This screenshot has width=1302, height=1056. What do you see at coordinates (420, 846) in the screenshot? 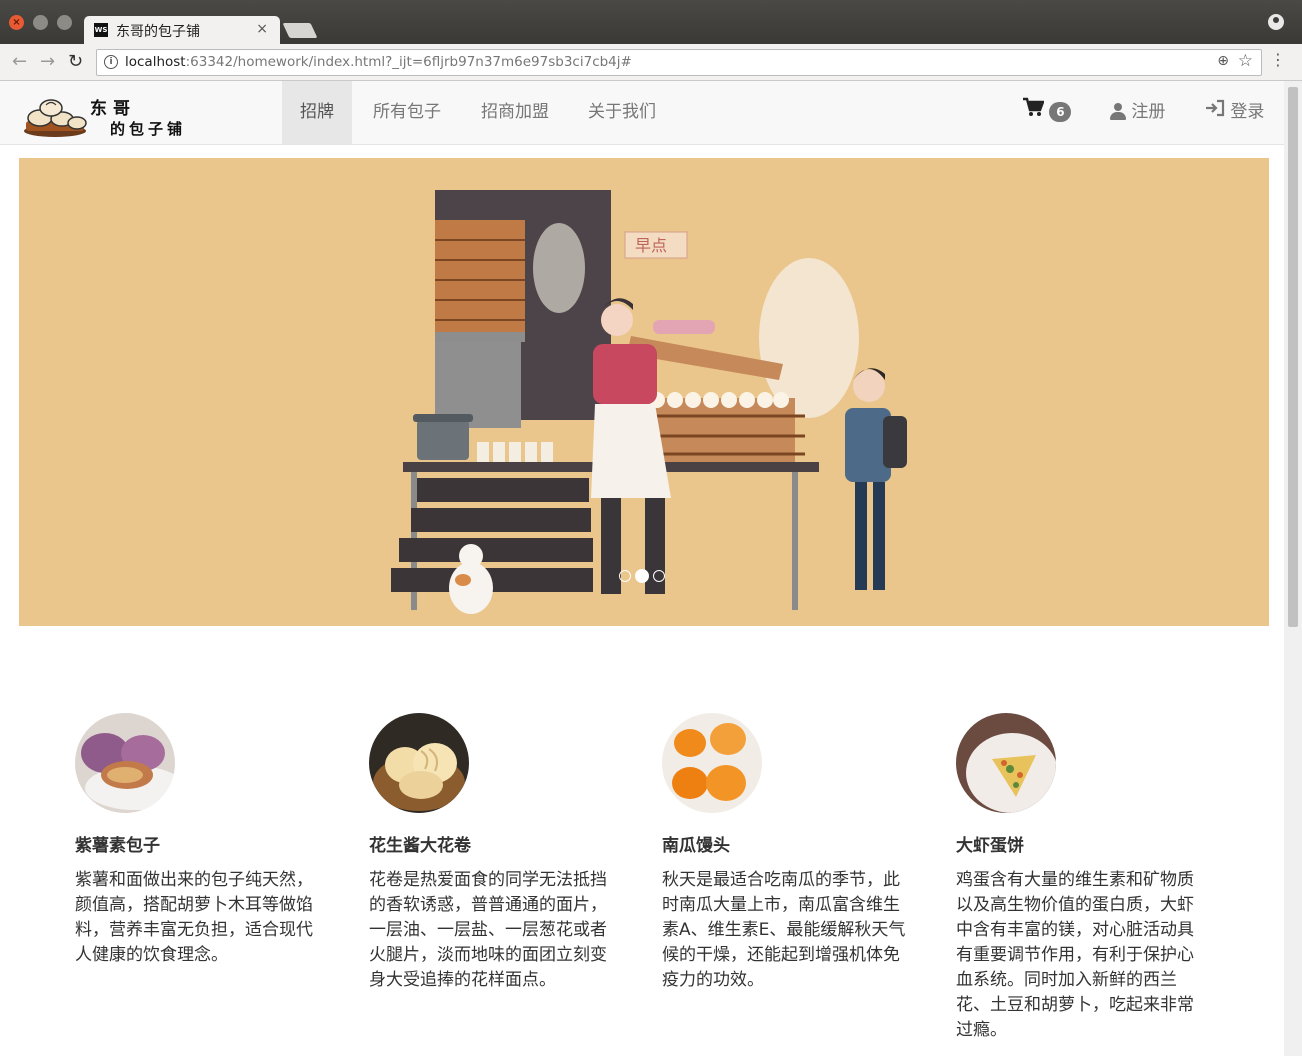
I see `feature-title: 花生酱大花卷` at bounding box center [420, 846].